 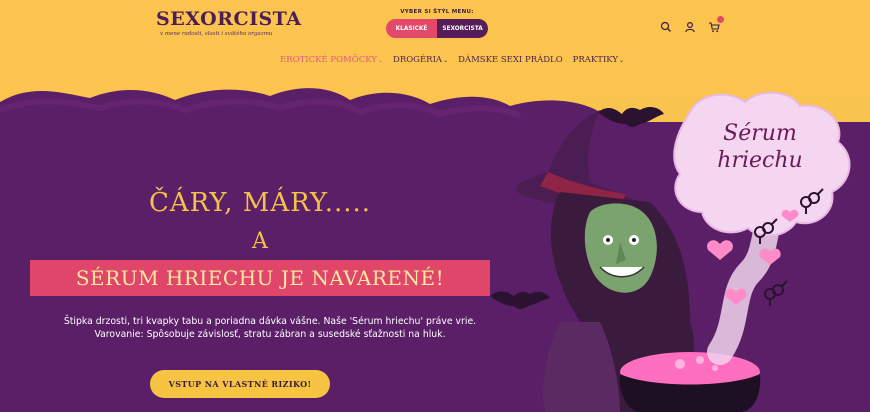 What do you see at coordinates (260, 241) in the screenshot?
I see `hero-headline-line2: A` at bounding box center [260, 241].